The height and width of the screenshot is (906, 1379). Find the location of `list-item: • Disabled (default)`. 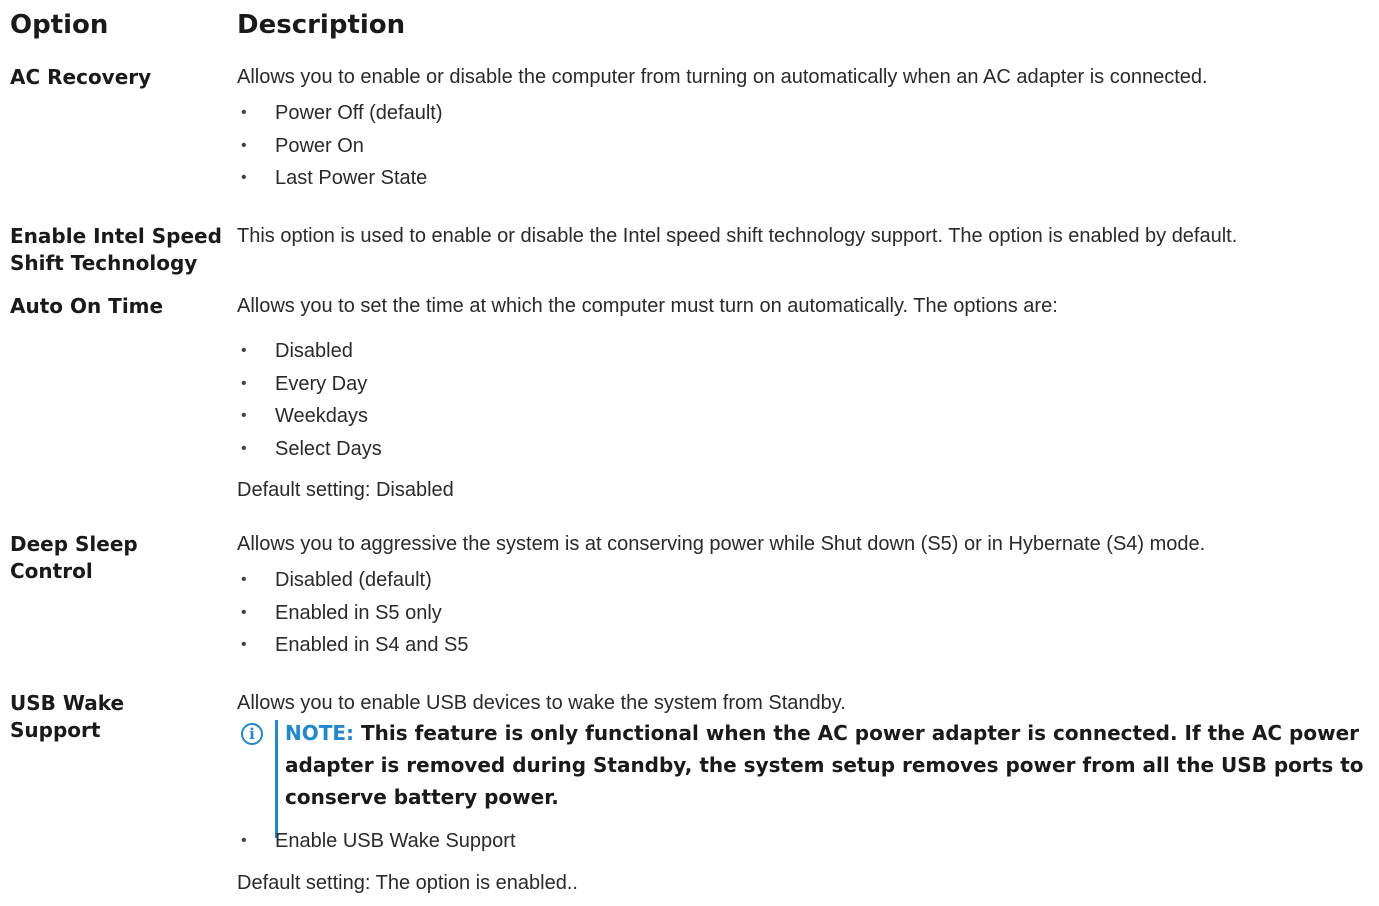

list-item: • Disabled (default) is located at coordinates (808, 580).